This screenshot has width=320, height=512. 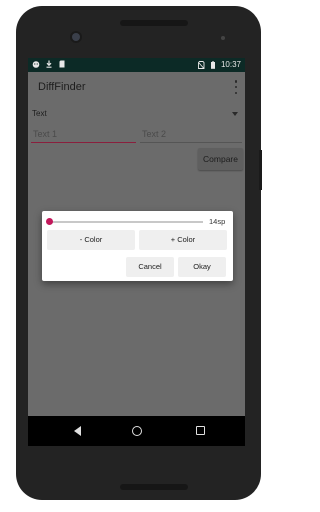 What do you see at coordinates (83, 134) in the screenshot?
I see `text1-input: Text 1` at bounding box center [83, 134].